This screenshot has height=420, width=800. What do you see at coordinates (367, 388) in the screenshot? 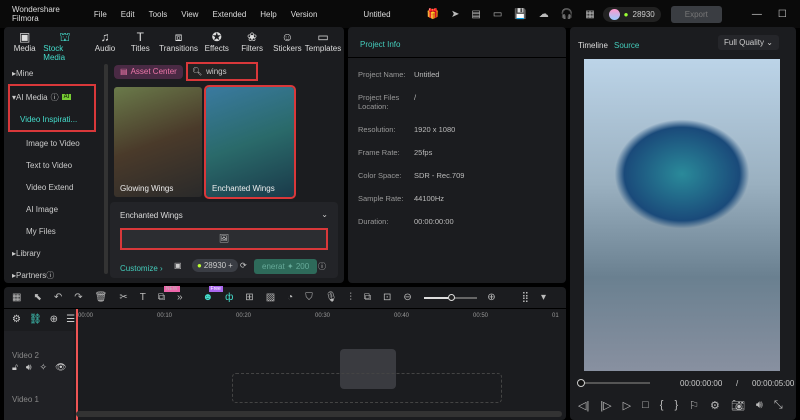
I see `drop-zone` at bounding box center [367, 388].